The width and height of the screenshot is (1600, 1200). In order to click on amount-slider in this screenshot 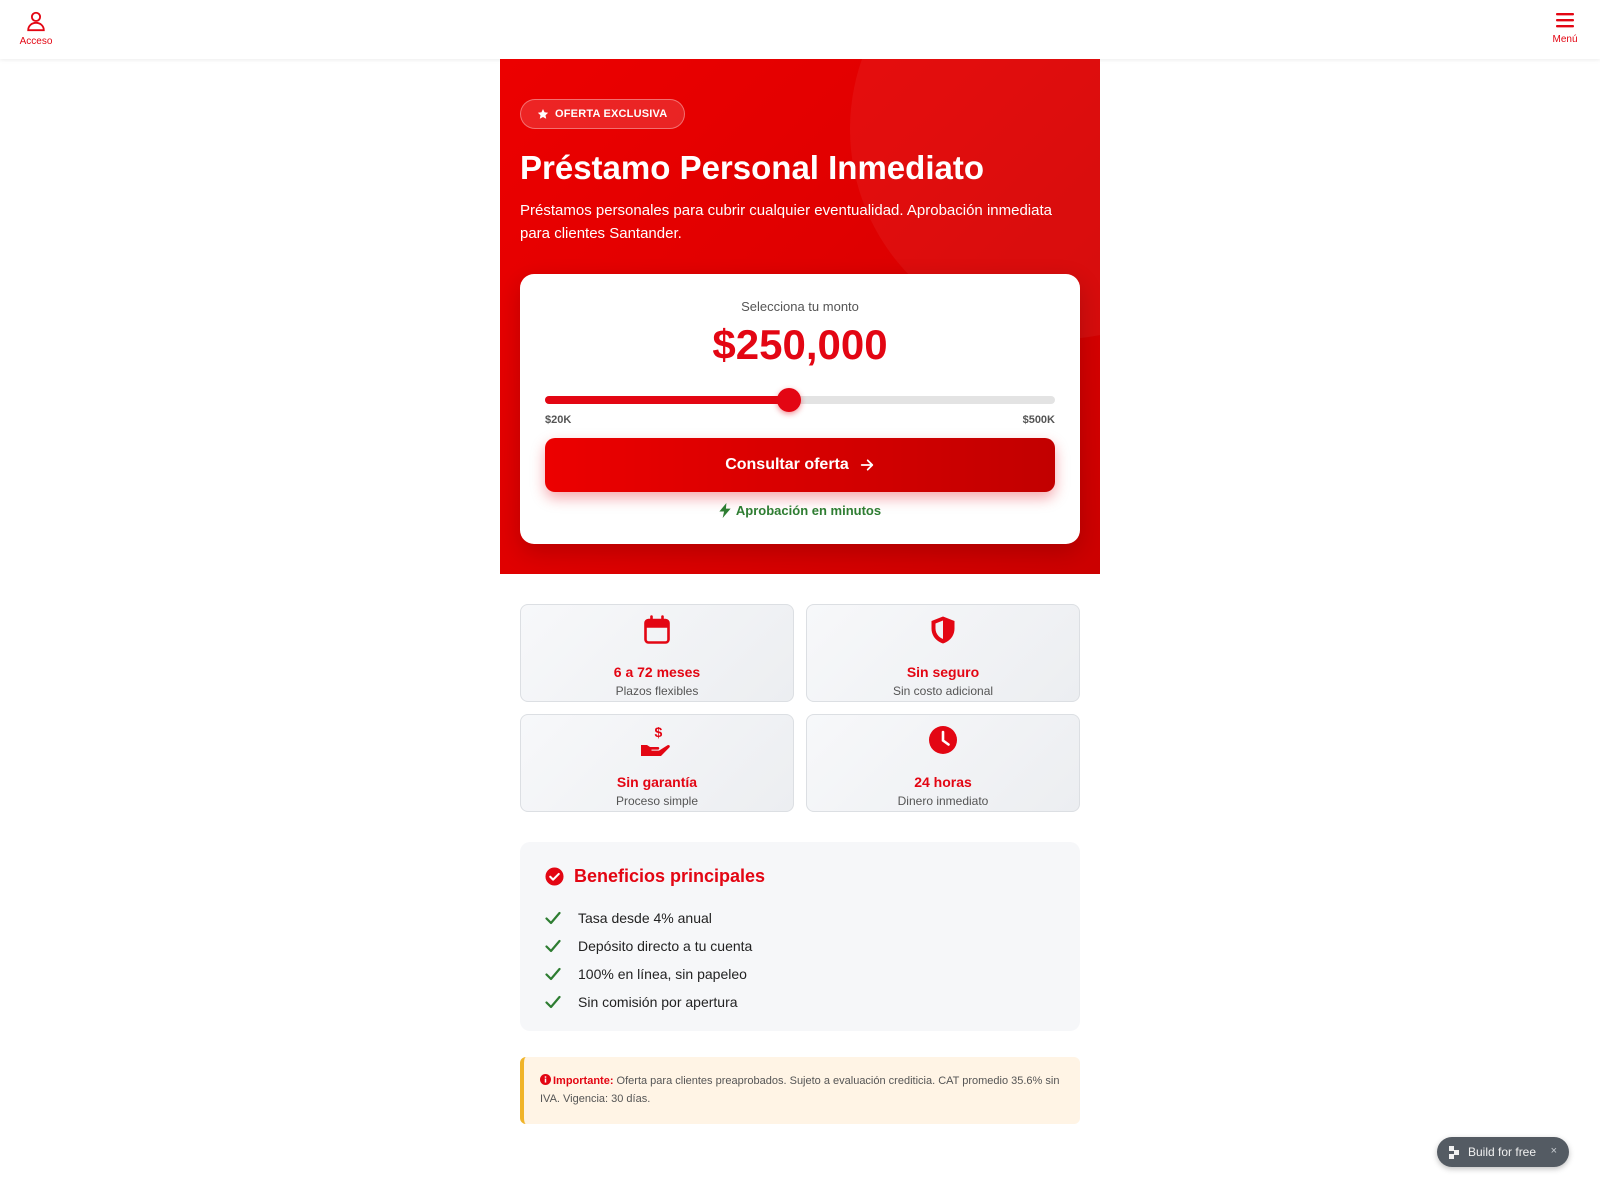, I will do `click(800, 400)`.